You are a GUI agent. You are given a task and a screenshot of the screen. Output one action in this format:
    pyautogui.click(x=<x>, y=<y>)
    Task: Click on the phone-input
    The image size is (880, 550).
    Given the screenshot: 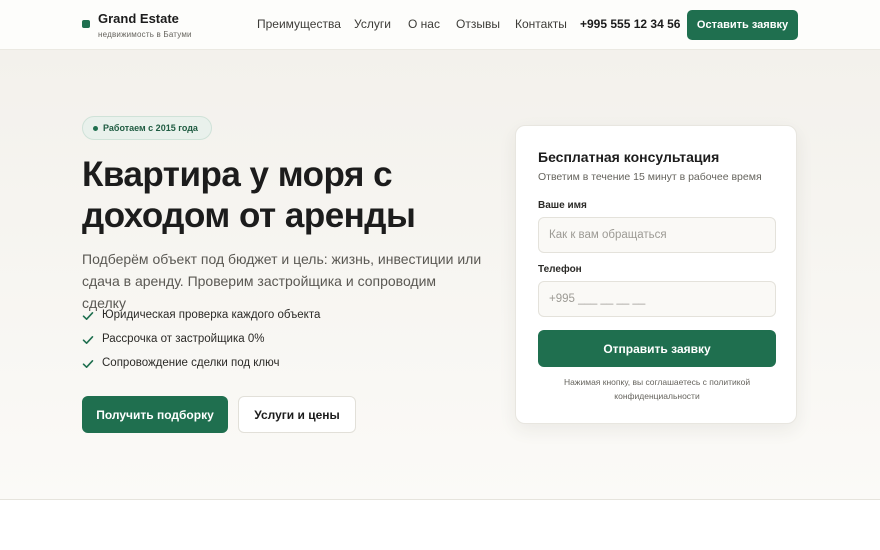 What is the action you would take?
    pyautogui.click(x=657, y=299)
    